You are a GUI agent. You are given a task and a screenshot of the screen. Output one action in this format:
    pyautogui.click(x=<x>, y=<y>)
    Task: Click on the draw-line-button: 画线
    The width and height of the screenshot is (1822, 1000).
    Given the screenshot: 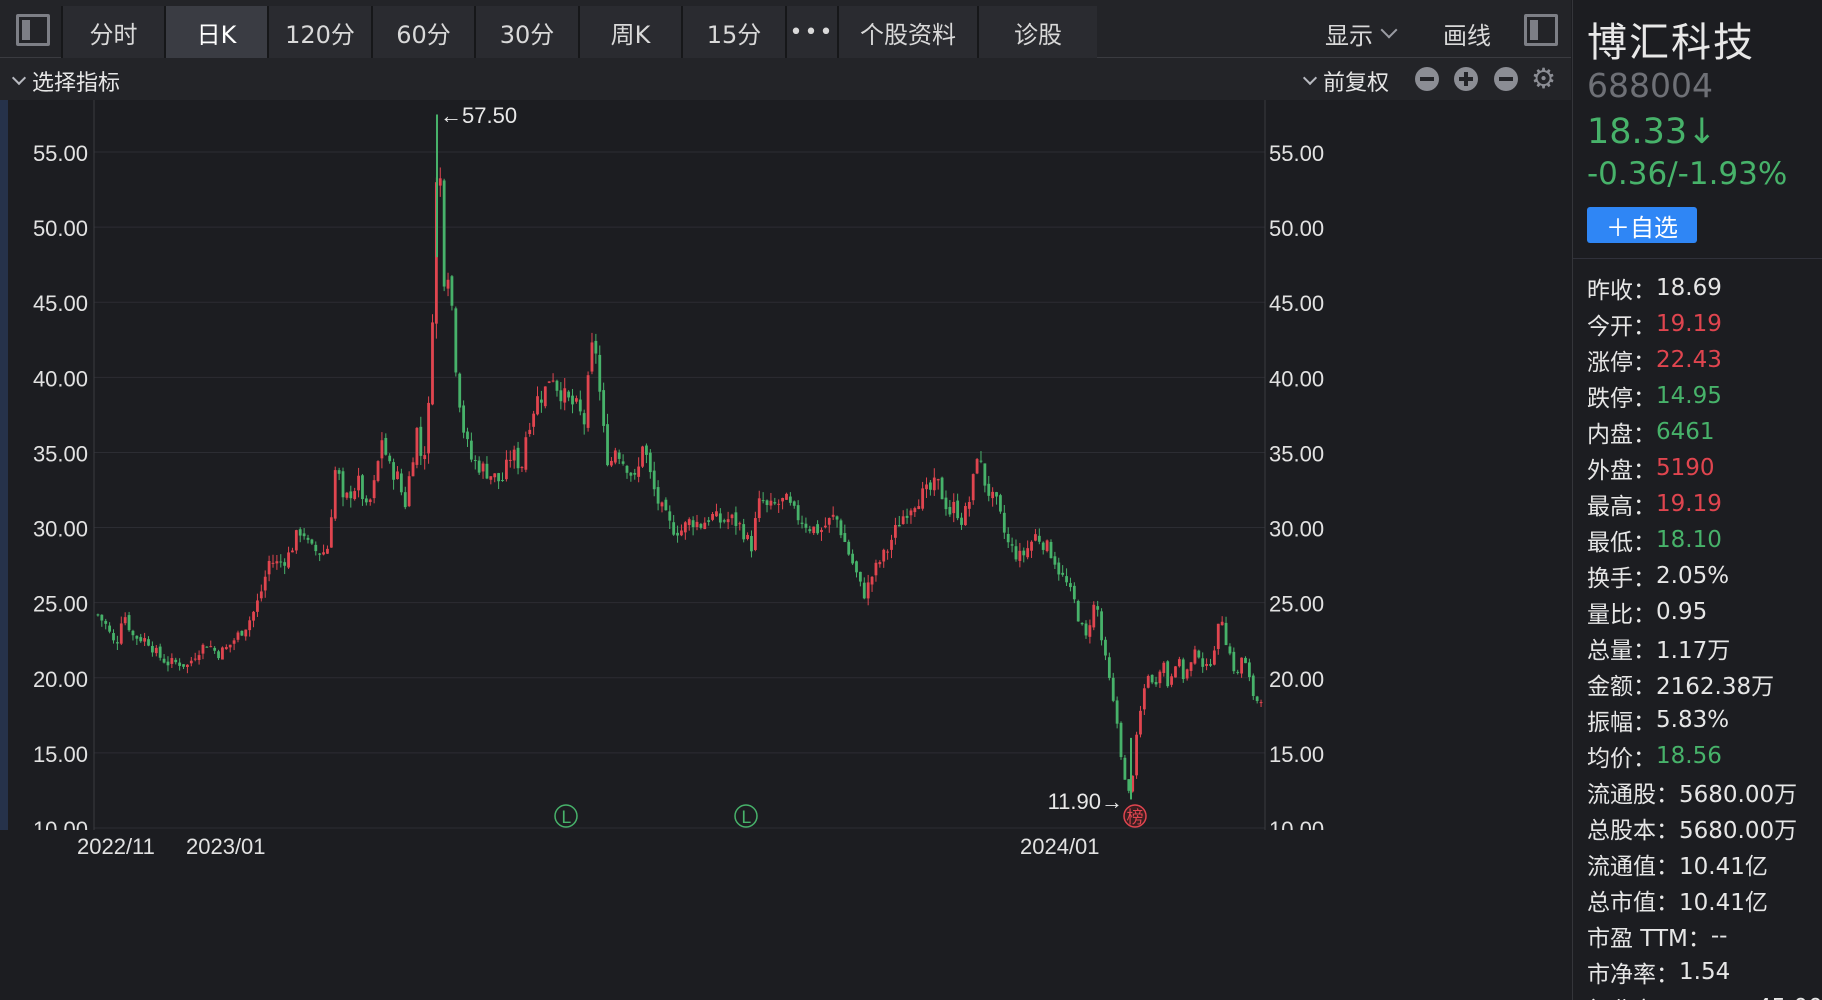 What is the action you would take?
    pyautogui.click(x=1467, y=33)
    